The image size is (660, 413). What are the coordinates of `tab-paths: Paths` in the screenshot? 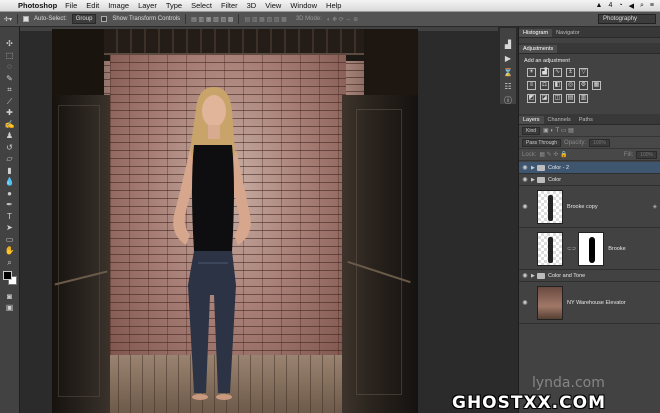 It's located at (586, 120).